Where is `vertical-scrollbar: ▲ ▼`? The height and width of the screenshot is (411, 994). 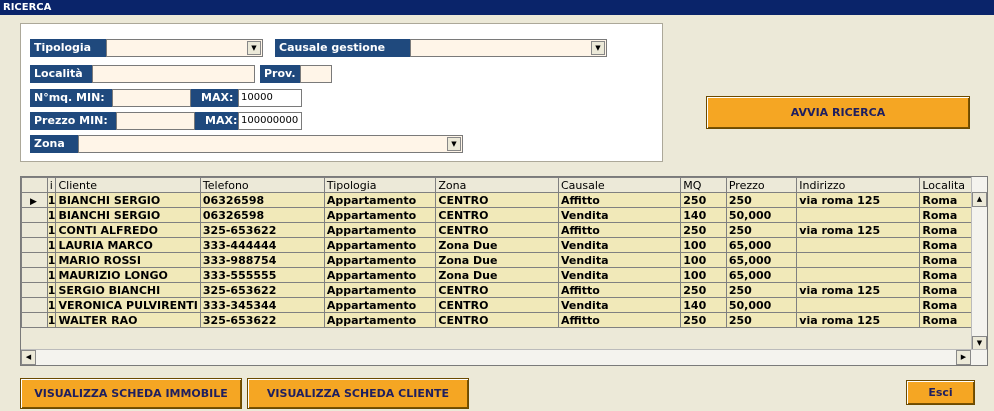
vertical-scrollbar: ▲ ▼ is located at coordinates (979, 264).